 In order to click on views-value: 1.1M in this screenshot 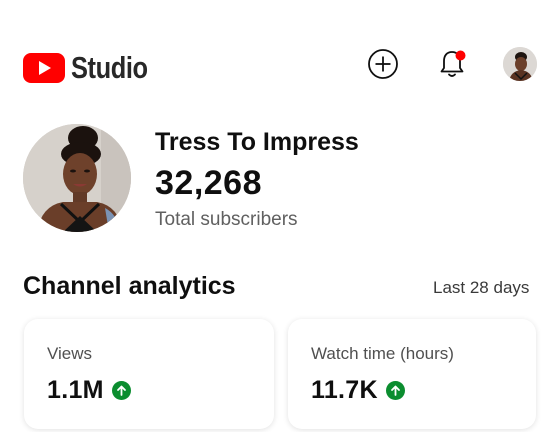, I will do `click(75, 390)`.